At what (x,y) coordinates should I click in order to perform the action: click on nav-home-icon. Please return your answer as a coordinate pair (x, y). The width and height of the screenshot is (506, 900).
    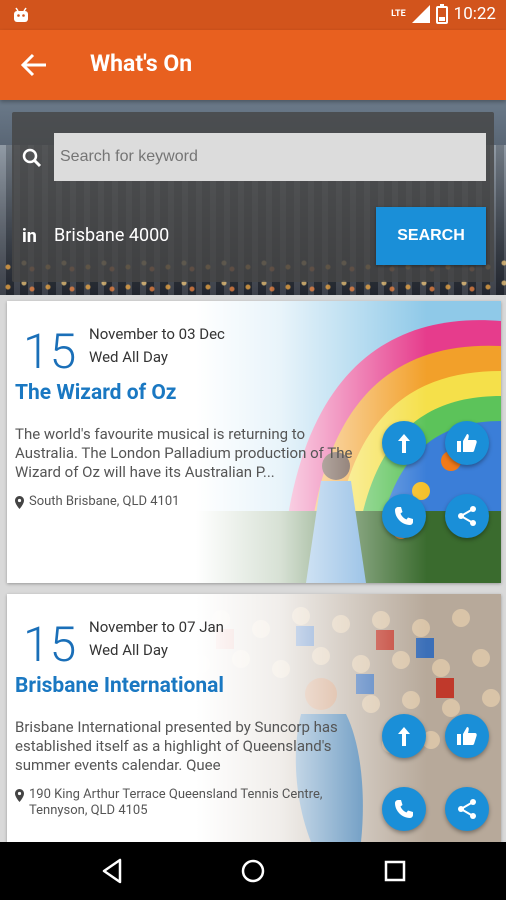
    Looking at the image, I should click on (253, 871).